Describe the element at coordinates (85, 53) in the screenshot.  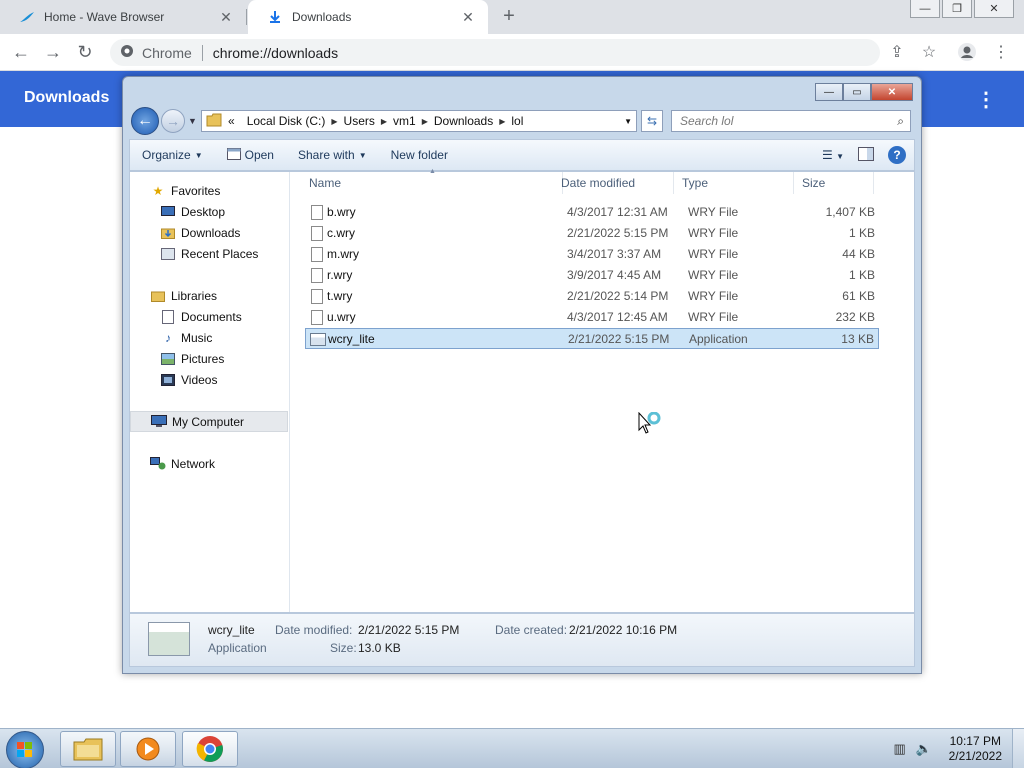
I see `reload-icon: ↻` at that location.